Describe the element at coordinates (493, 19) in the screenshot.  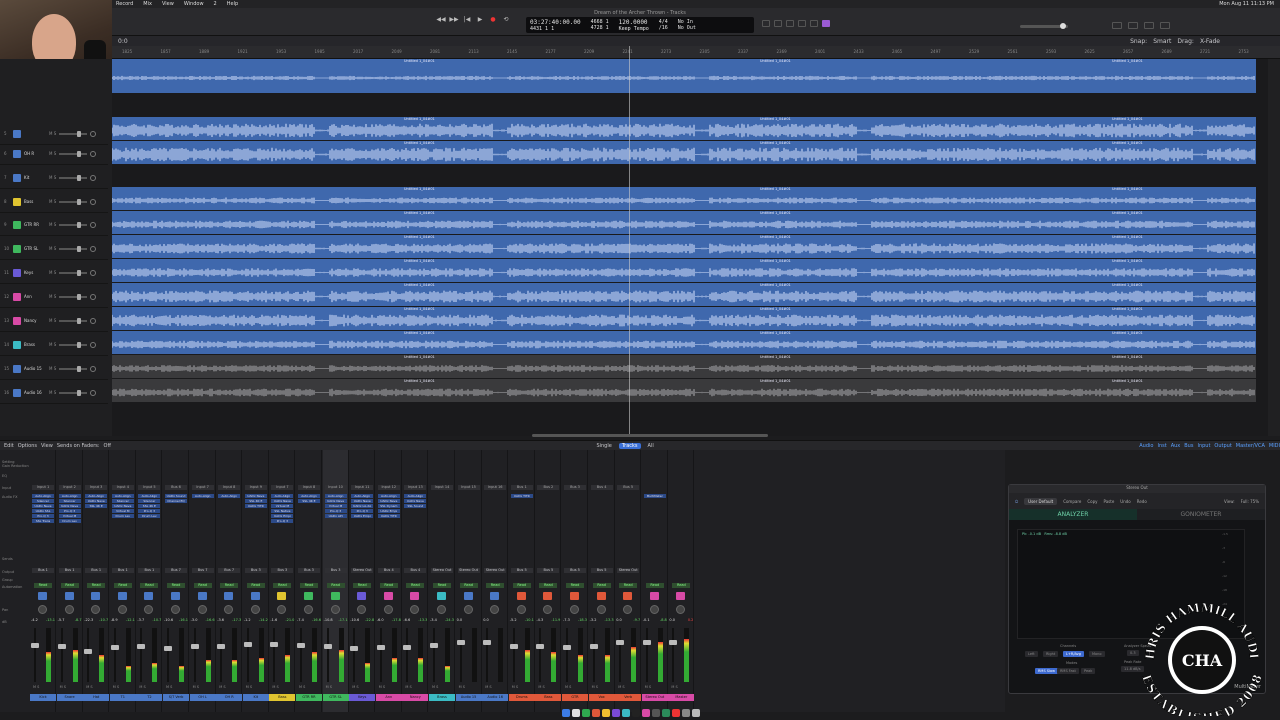
I see `record-icon: ●` at that location.